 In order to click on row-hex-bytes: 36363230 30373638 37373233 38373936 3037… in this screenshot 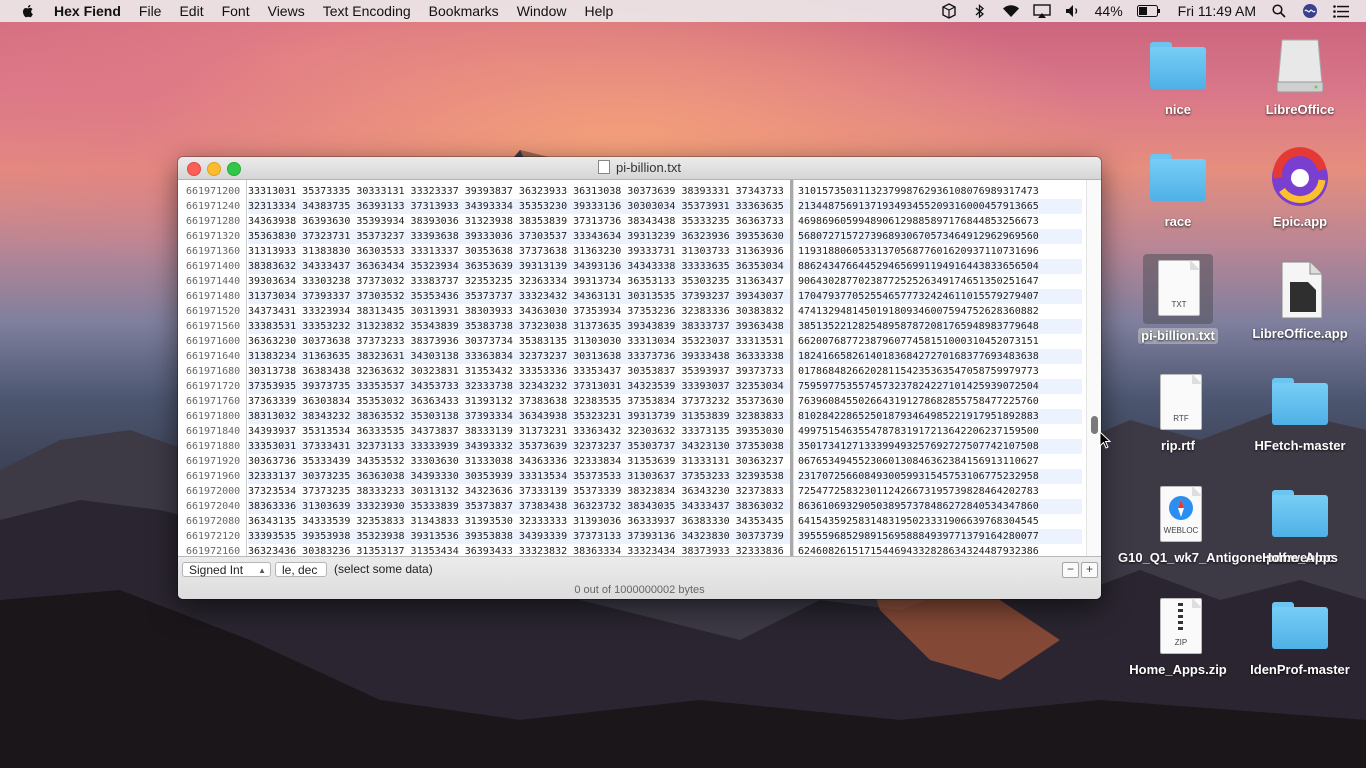, I will do `click(519, 341)`.